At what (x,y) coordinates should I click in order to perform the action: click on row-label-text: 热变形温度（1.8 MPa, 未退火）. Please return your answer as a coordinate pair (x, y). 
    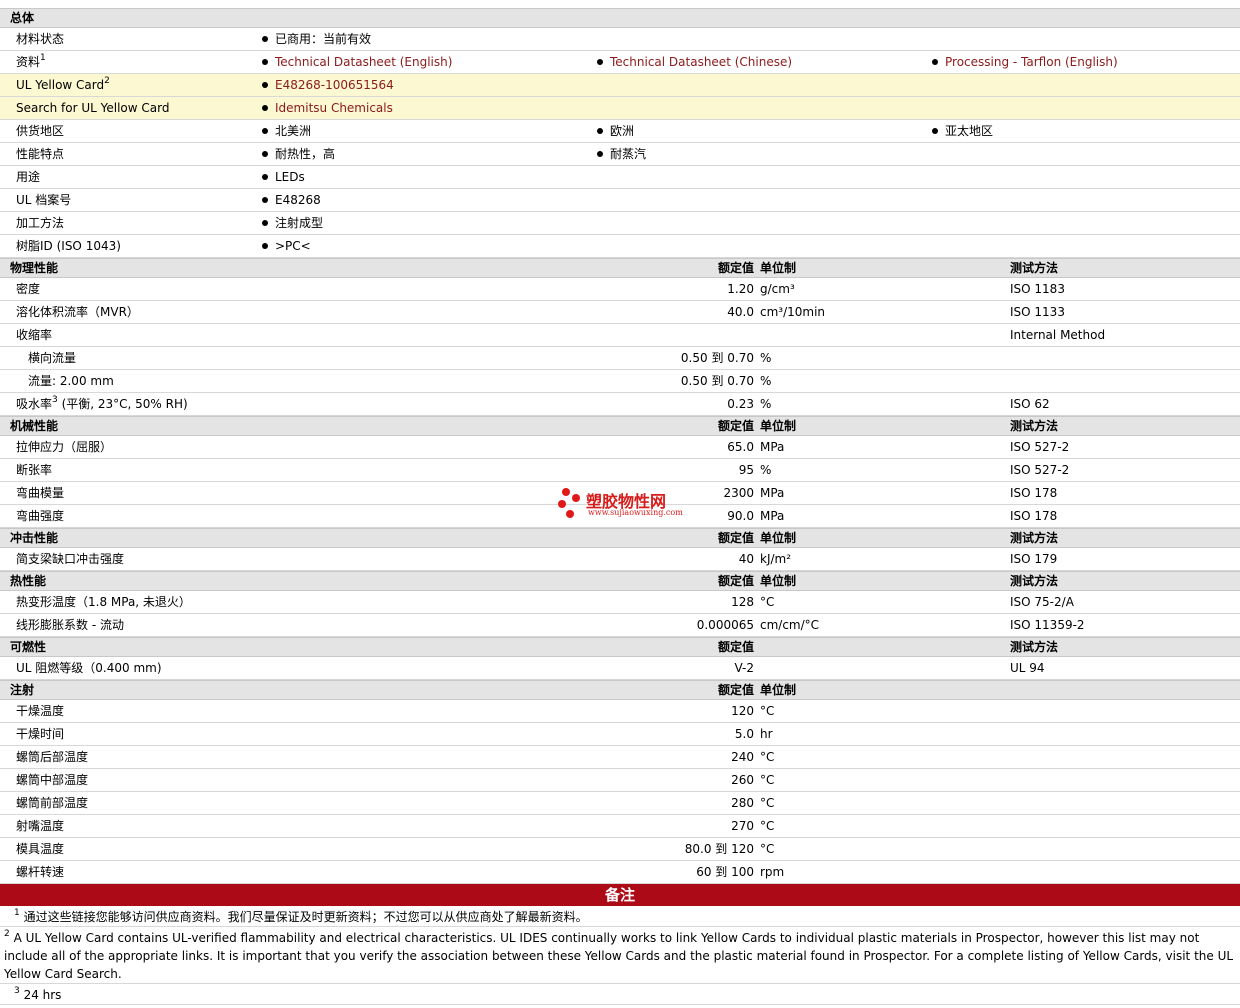
    Looking at the image, I should click on (103, 602).